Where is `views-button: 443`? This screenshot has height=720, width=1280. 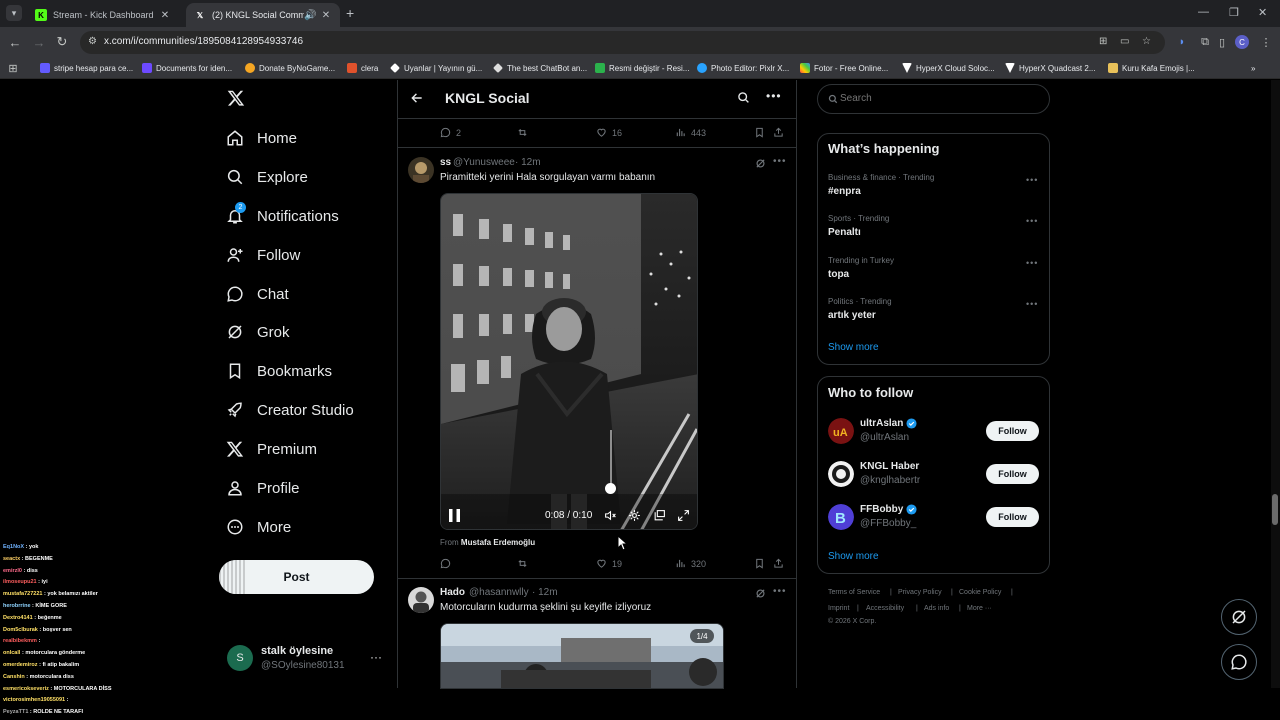
views-button: 443 is located at coordinates (690, 132).